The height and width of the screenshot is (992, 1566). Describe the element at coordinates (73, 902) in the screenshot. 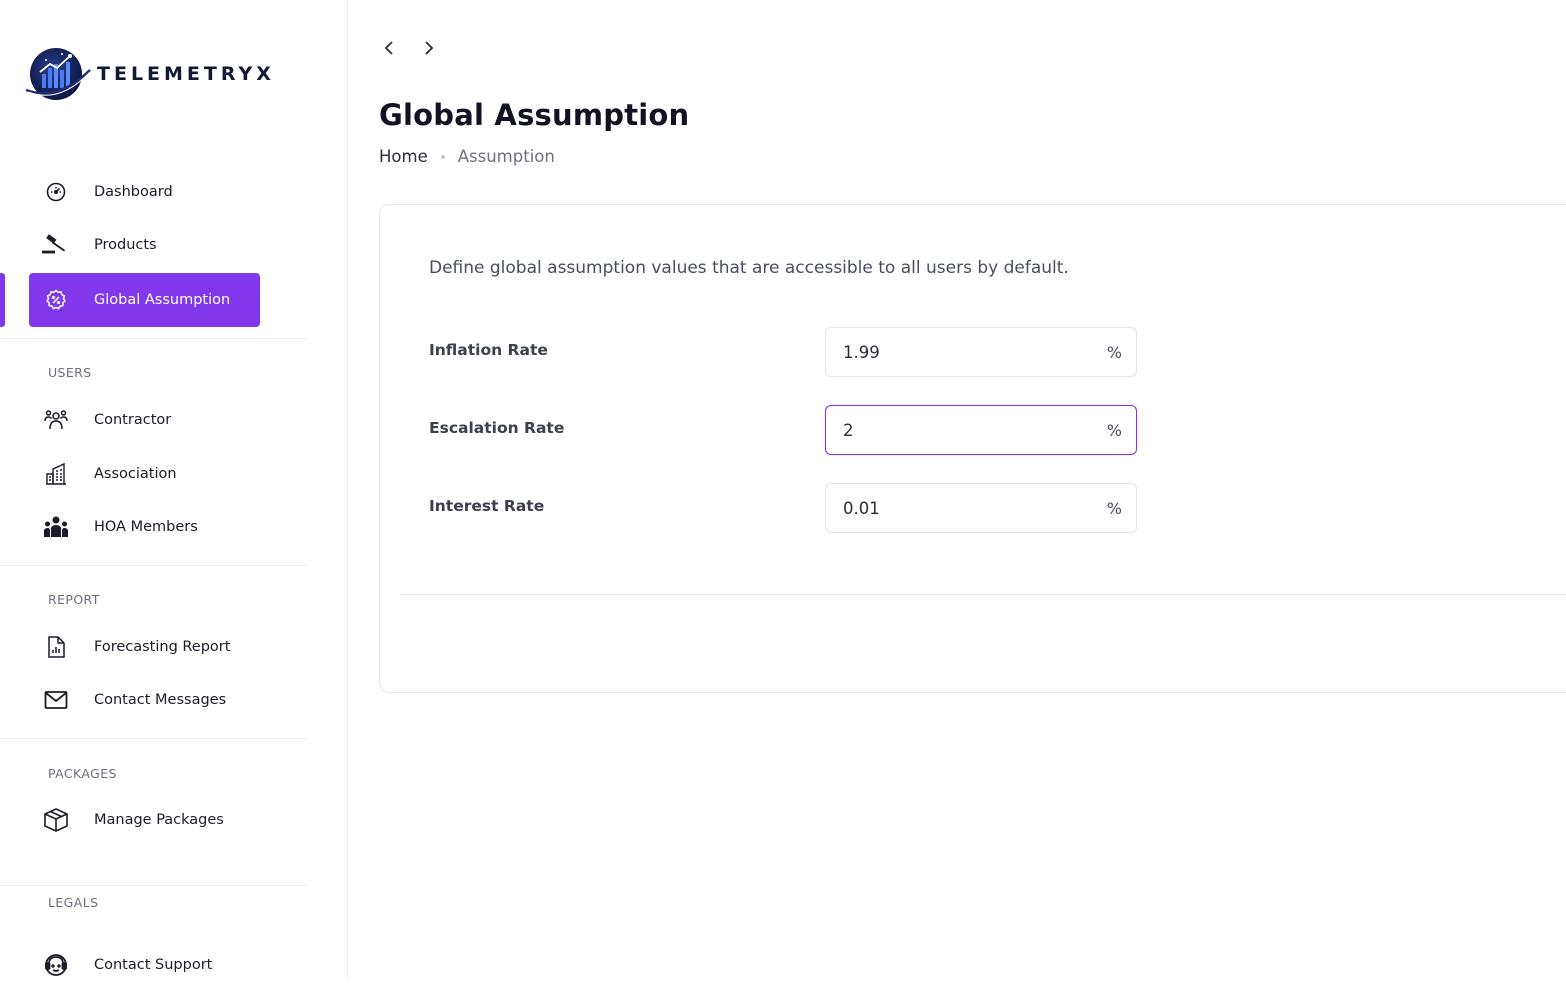

I see `section-title-legals: LEGALS` at that location.